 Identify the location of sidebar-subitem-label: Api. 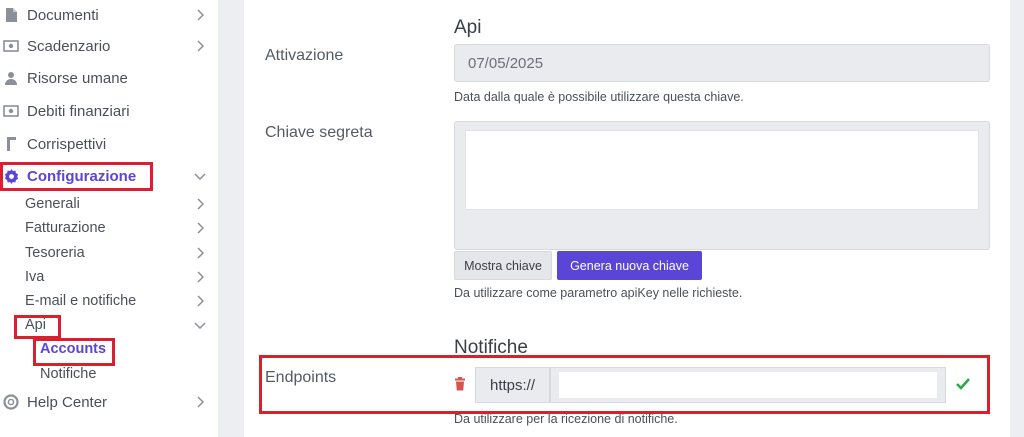
(35, 325).